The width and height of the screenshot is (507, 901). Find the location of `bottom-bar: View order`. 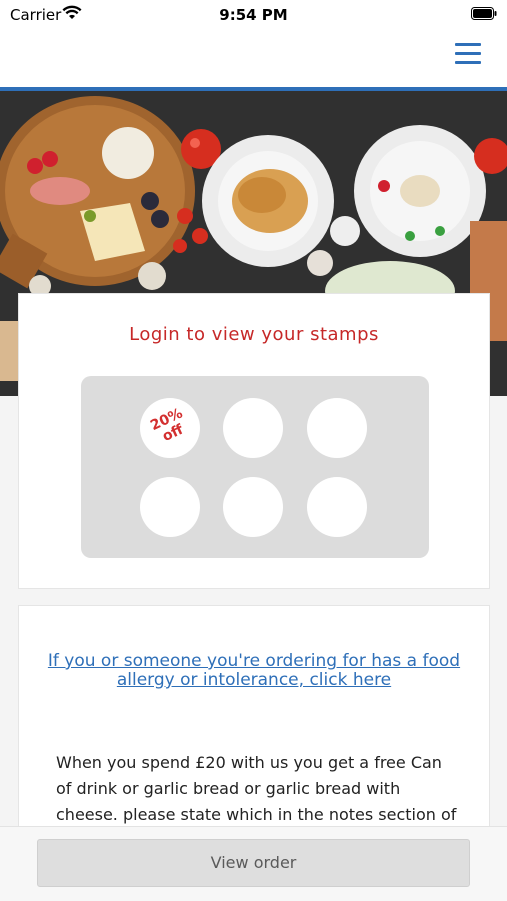

bottom-bar: View order is located at coordinates (253, 863).